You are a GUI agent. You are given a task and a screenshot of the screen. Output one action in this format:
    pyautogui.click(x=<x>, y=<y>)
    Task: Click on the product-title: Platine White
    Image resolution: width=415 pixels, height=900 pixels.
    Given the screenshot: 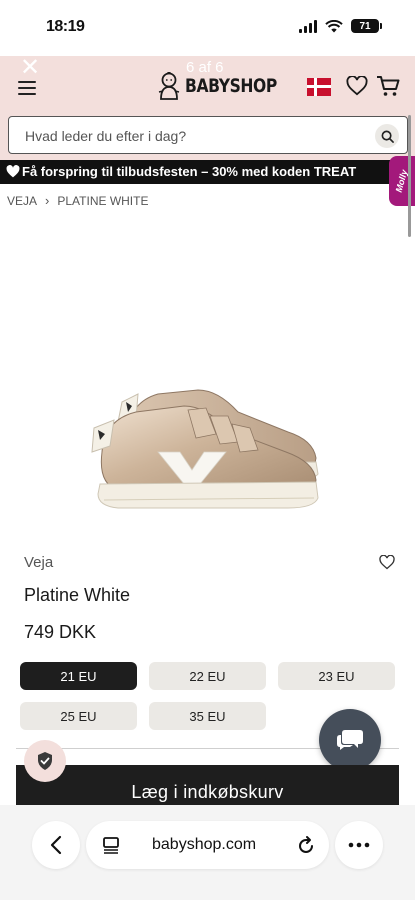 What is the action you would take?
    pyautogui.click(x=77, y=595)
    